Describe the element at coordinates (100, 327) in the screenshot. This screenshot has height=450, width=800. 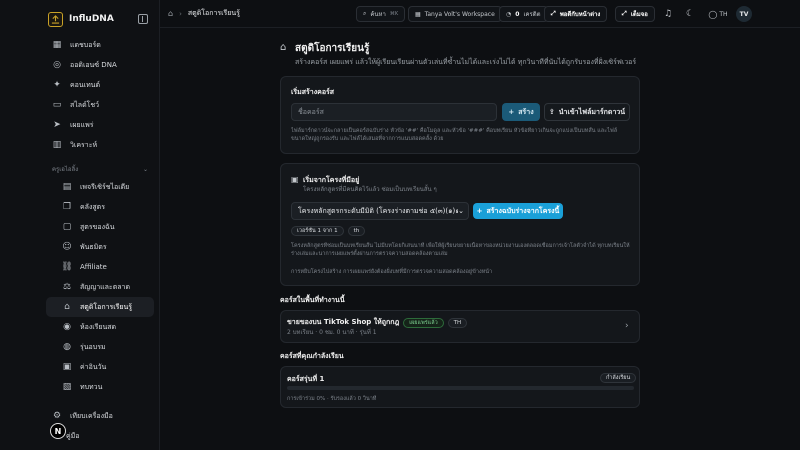
I see `sidebar-item-live-class: ◉ ห้องเรียนสด` at that location.